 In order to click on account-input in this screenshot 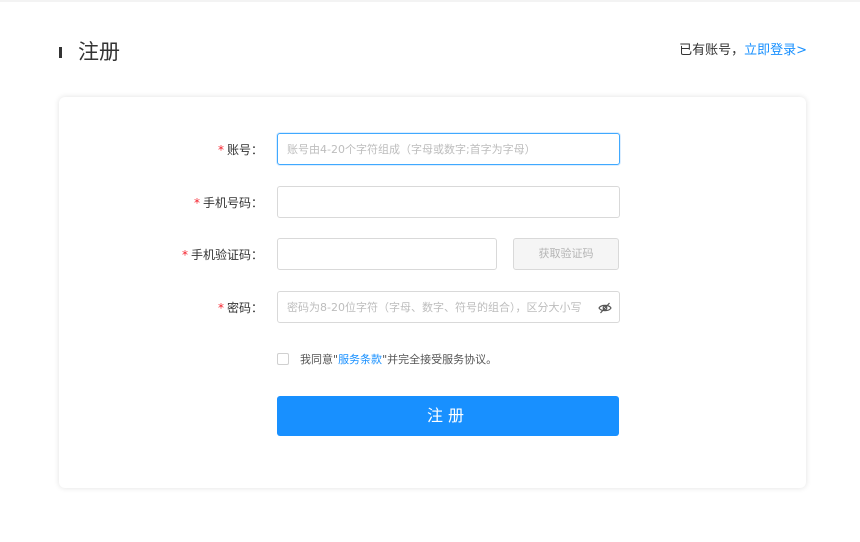, I will do `click(448, 149)`.